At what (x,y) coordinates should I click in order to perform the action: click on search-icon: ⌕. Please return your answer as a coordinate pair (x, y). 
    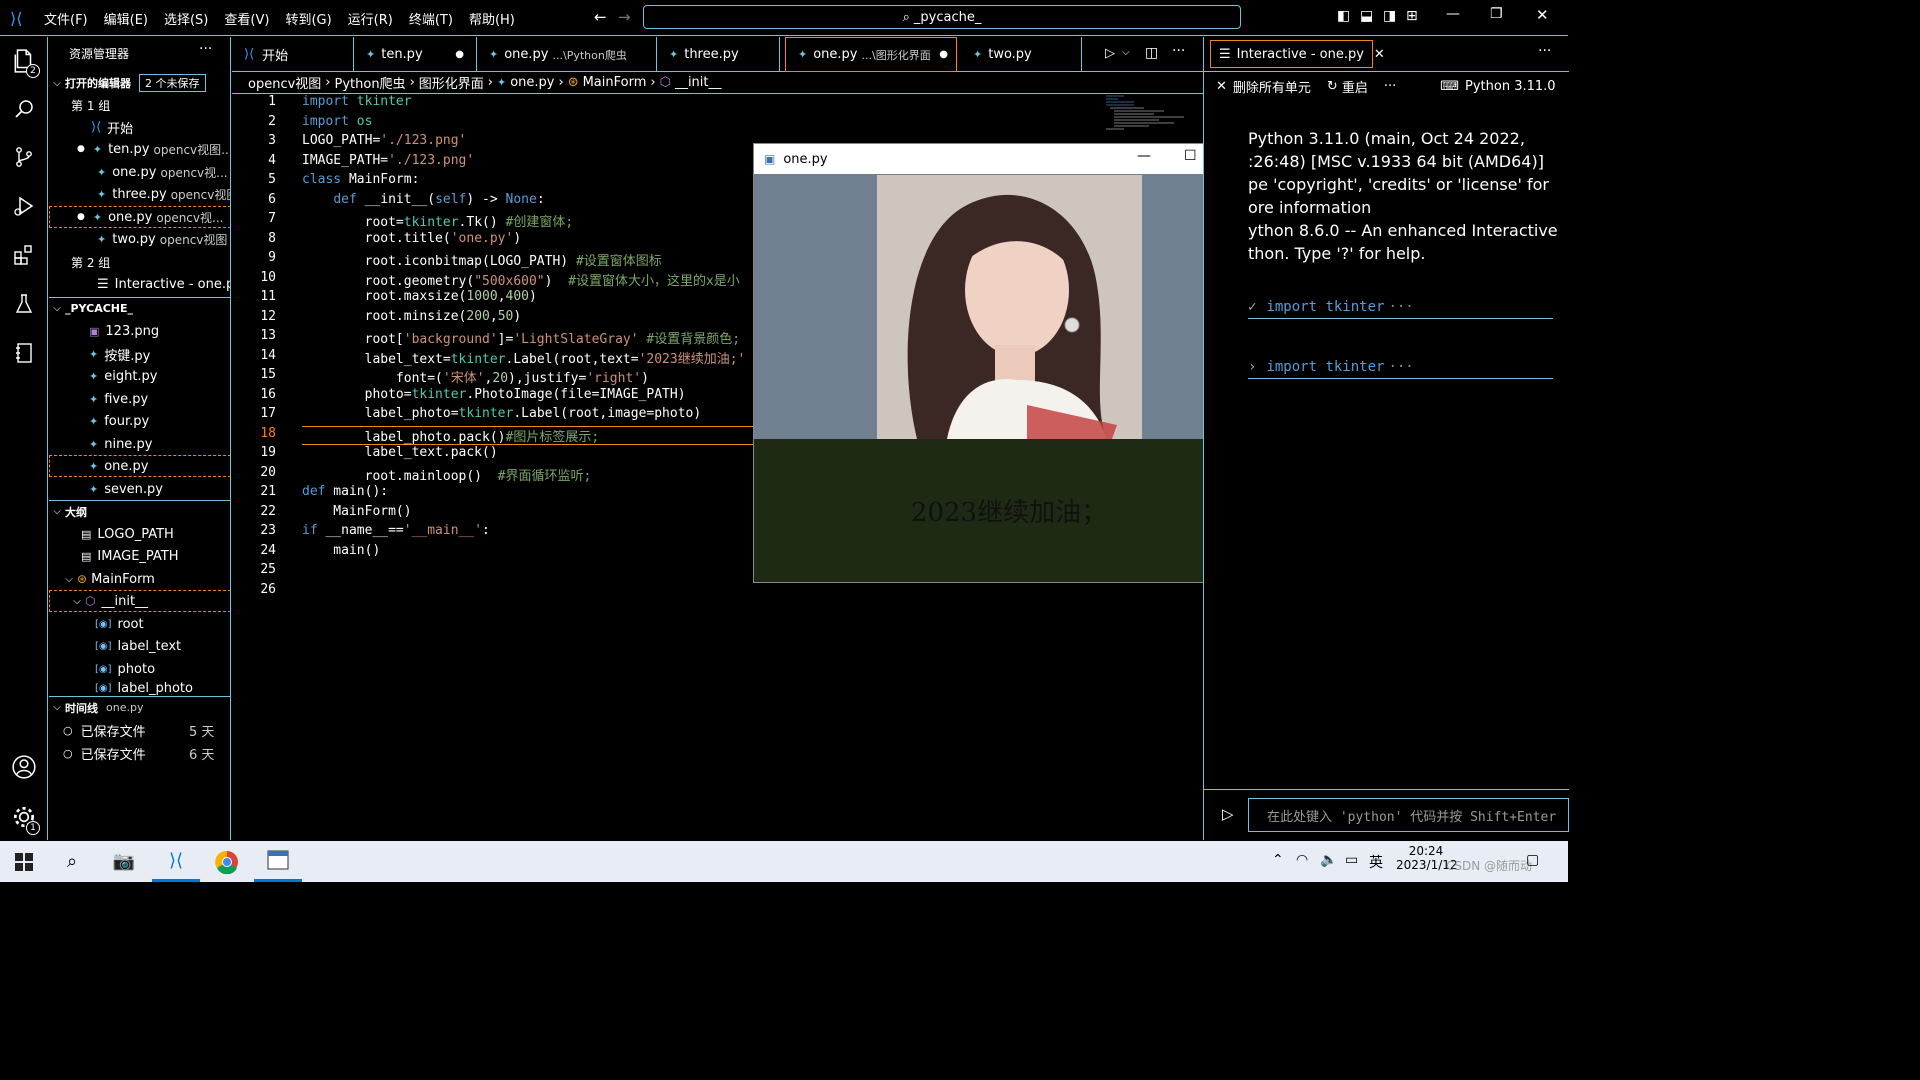
    Looking at the image, I should click on (72, 861).